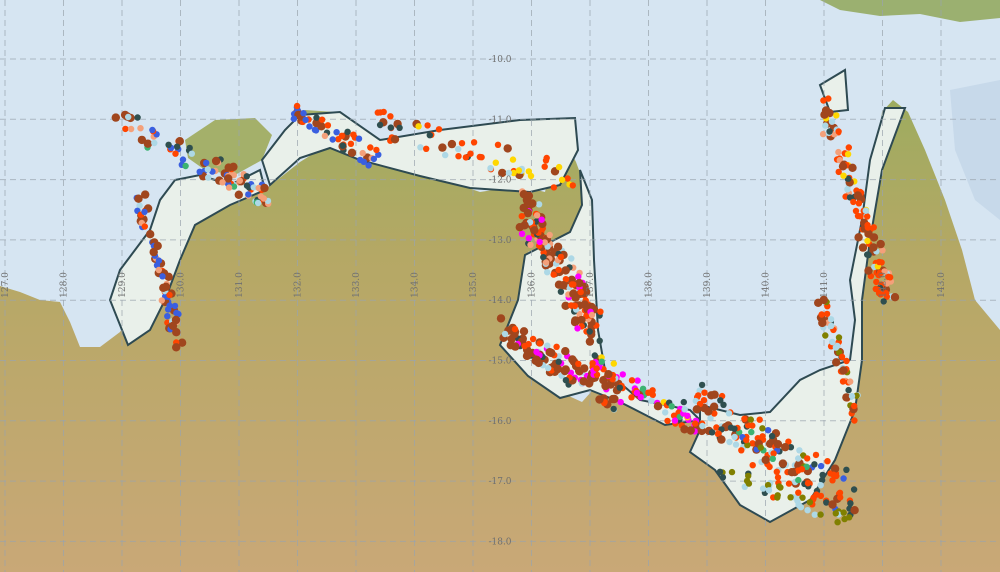 The width and height of the screenshot is (1000, 572). What do you see at coordinates (499, 362) in the screenshot?
I see `latitude-label: -15.0` at bounding box center [499, 362].